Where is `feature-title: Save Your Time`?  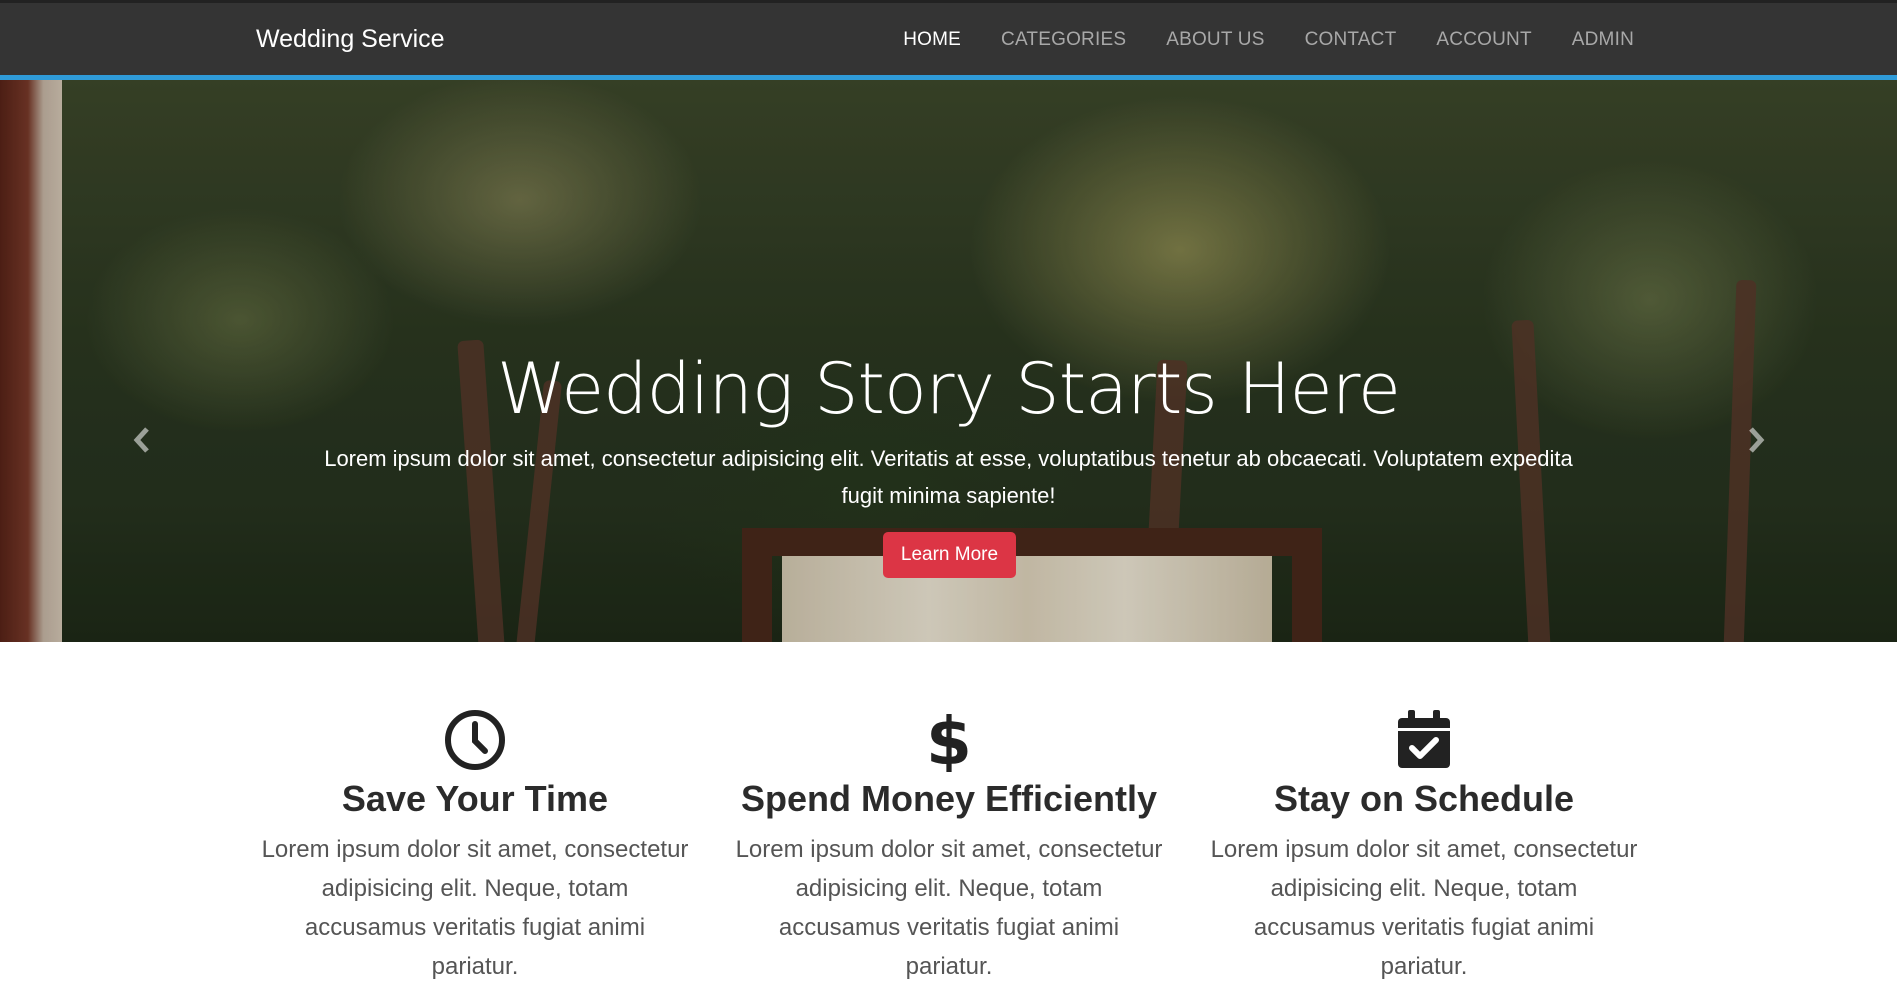
feature-title: Save Your Time is located at coordinates (475, 798).